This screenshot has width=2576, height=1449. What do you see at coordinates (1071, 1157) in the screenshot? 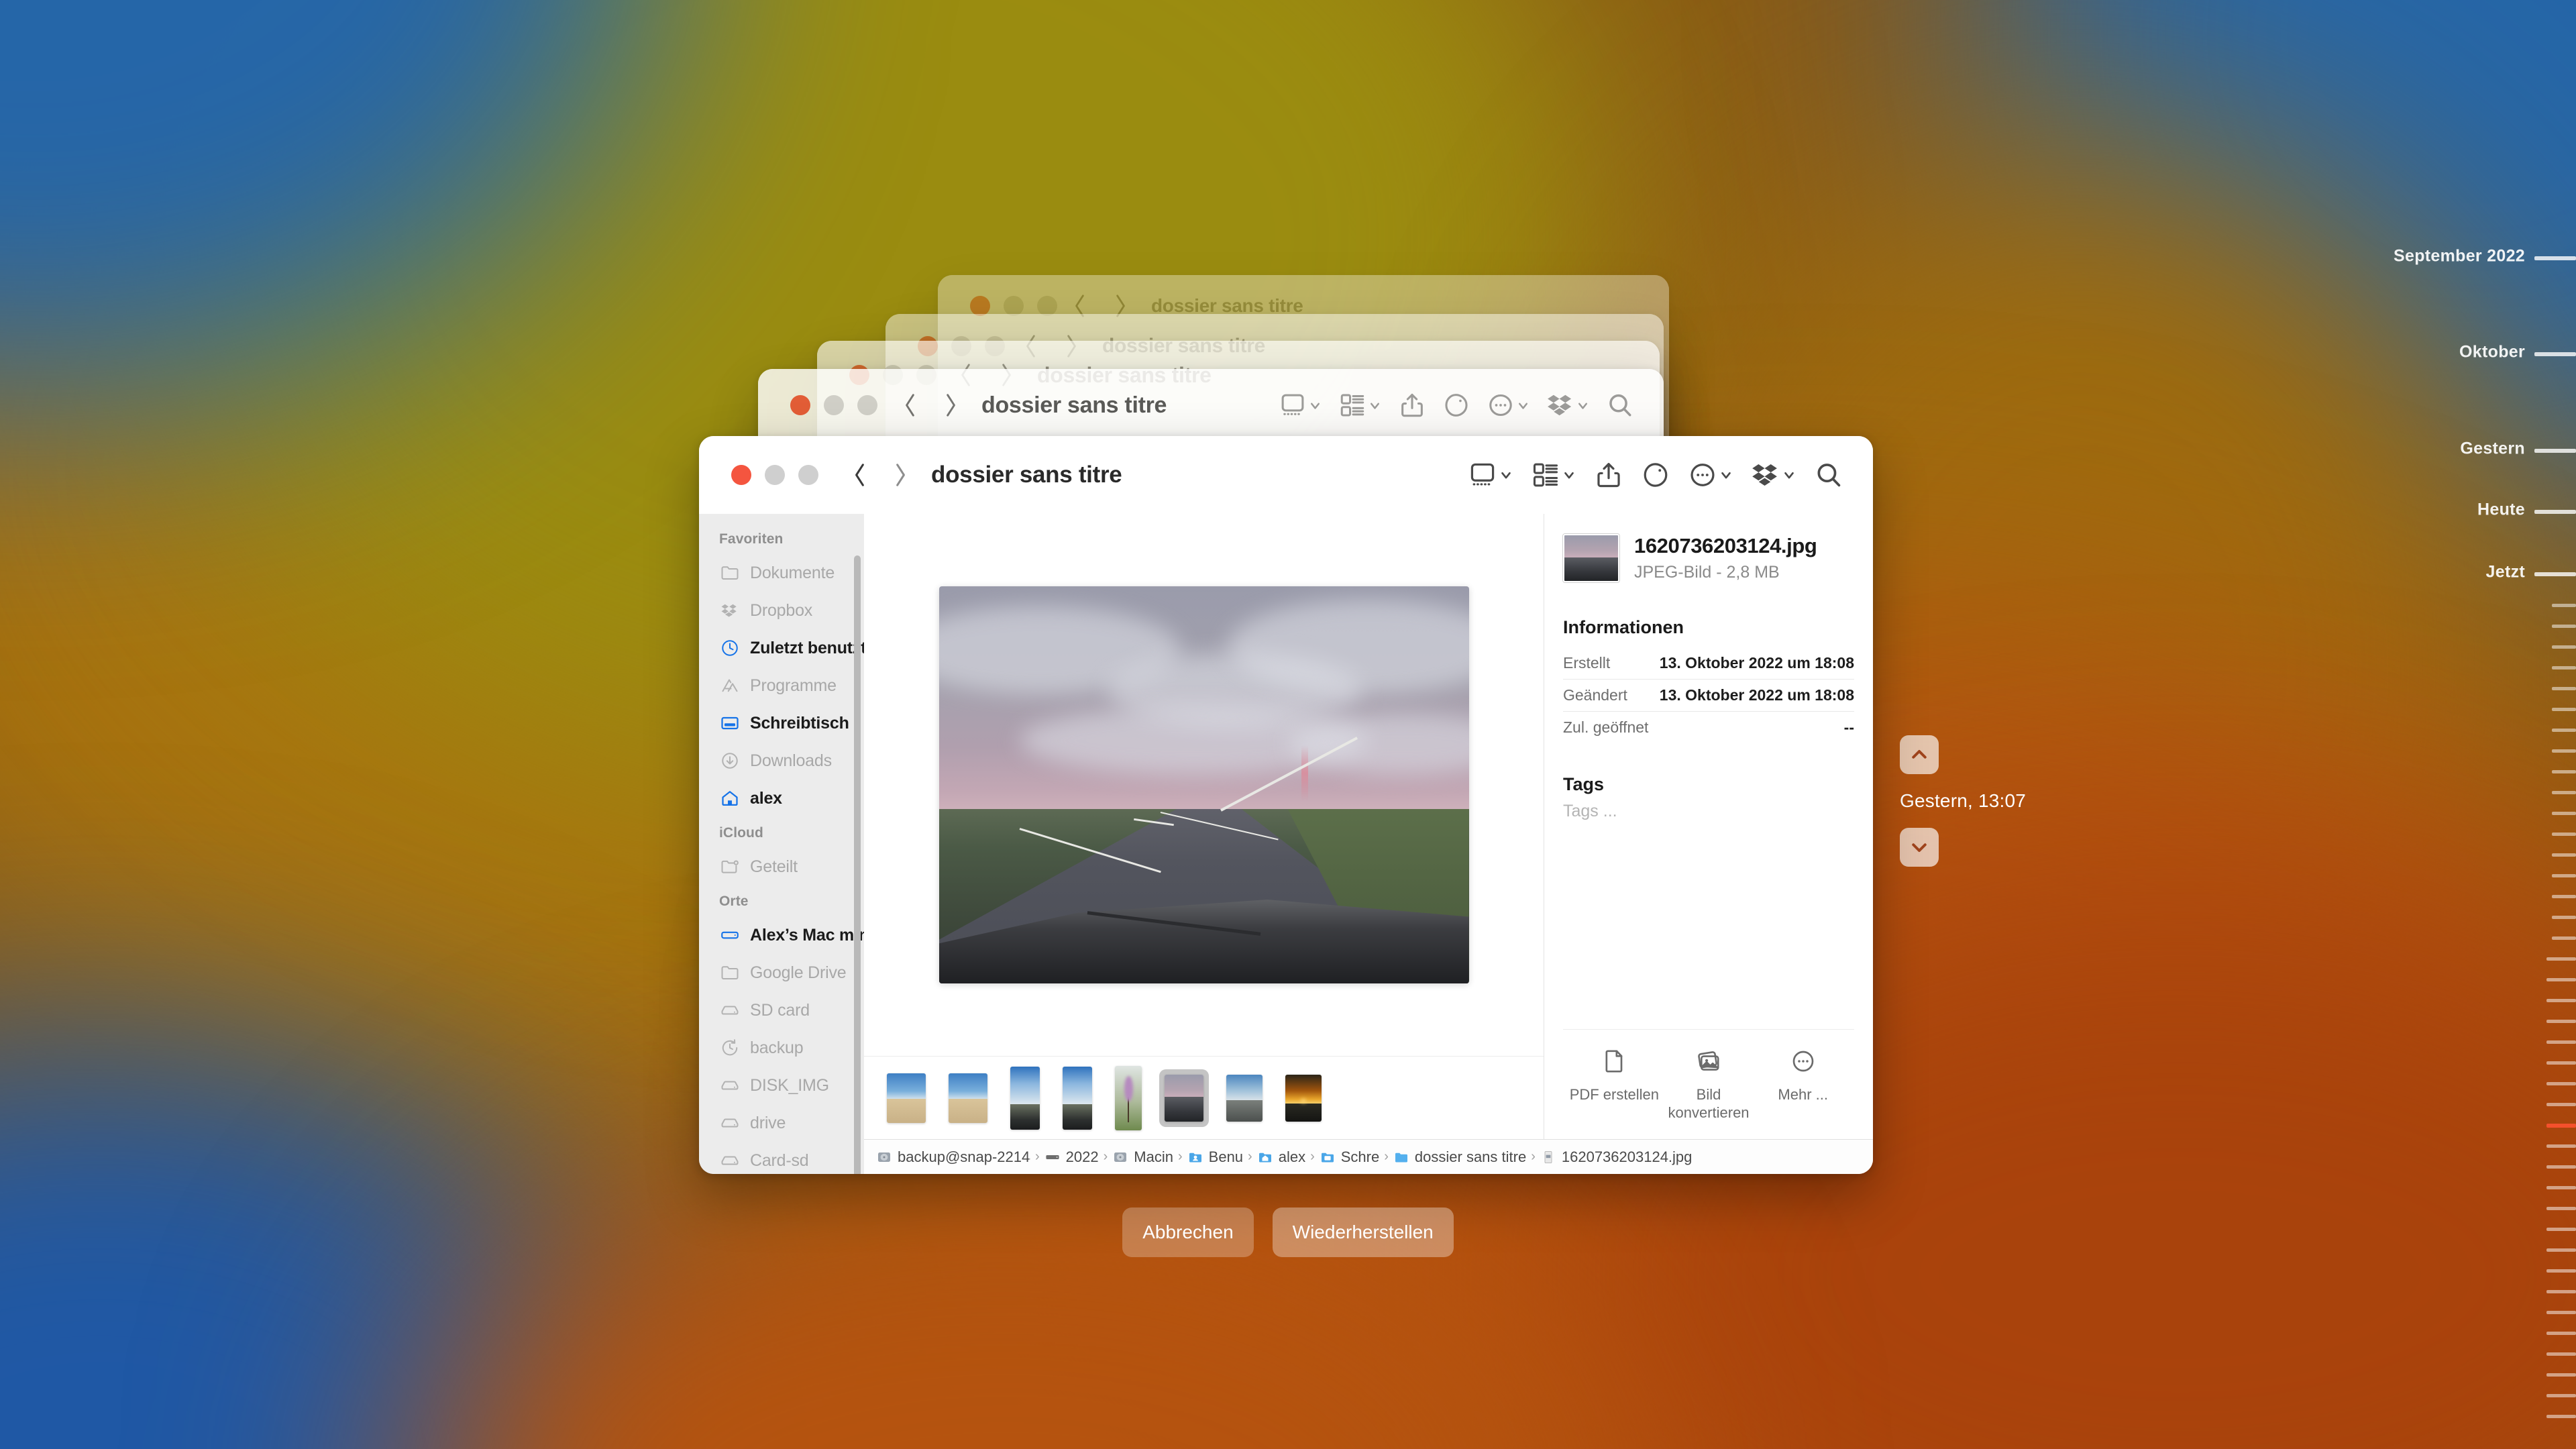
I see `breadcrumb-item: 2022` at bounding box center [1071, 1157].